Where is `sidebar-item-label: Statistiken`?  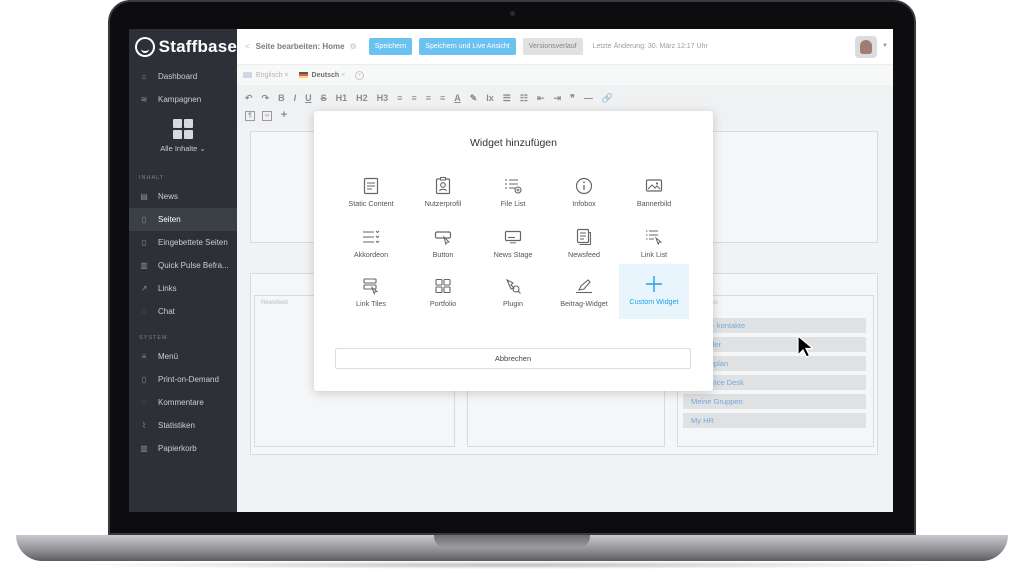 sidebar-item-label: Statistiken is located at coordinates (176, 425).